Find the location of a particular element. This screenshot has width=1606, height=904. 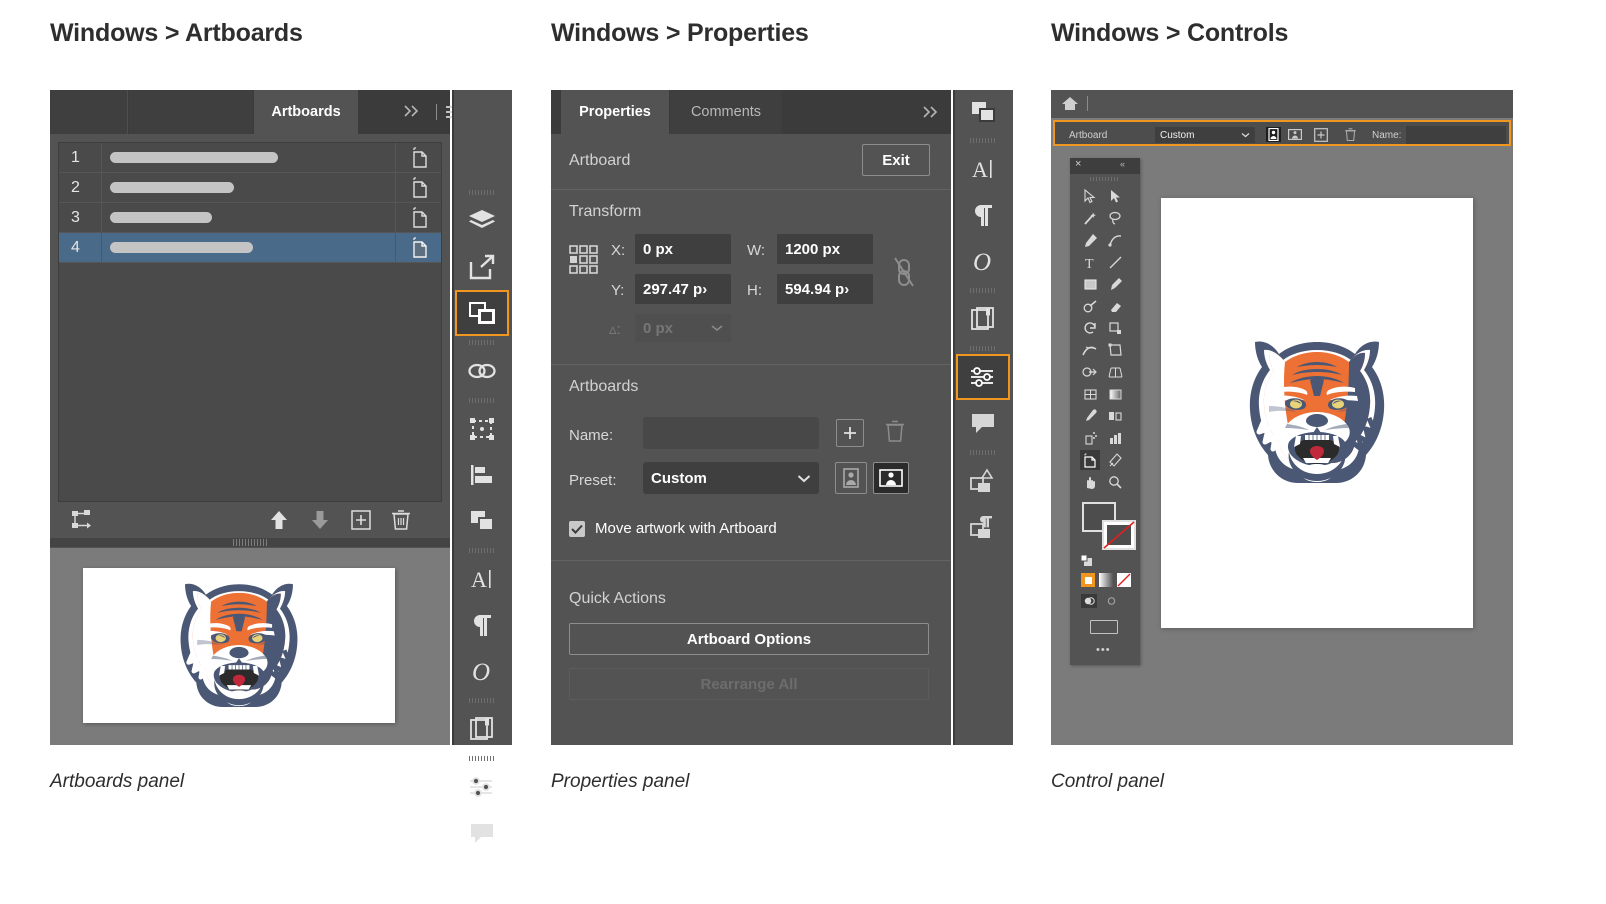

dock-character-icon: A is located at coordinates (482, 579).